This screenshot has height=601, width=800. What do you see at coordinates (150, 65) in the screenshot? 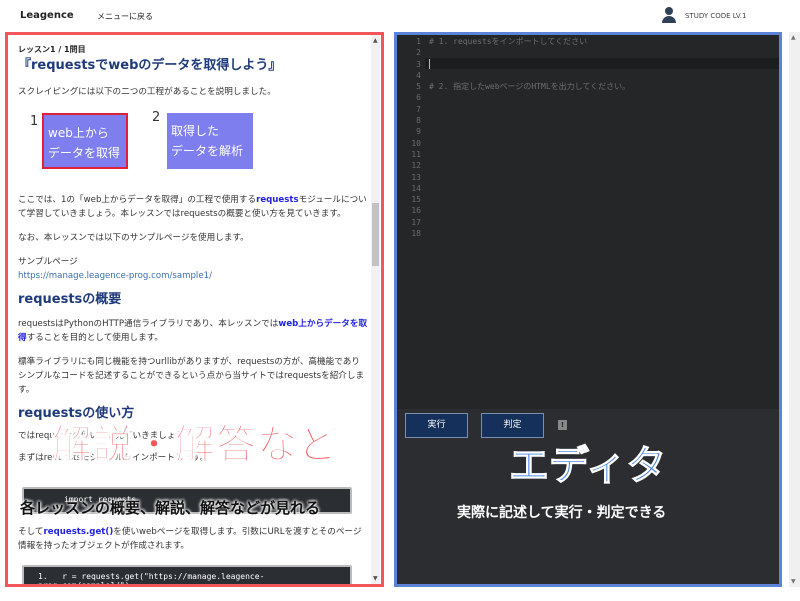
I see `lesson-title: 『requestsでwebのデータを取得しよう』` at bounding box center [150, 65].